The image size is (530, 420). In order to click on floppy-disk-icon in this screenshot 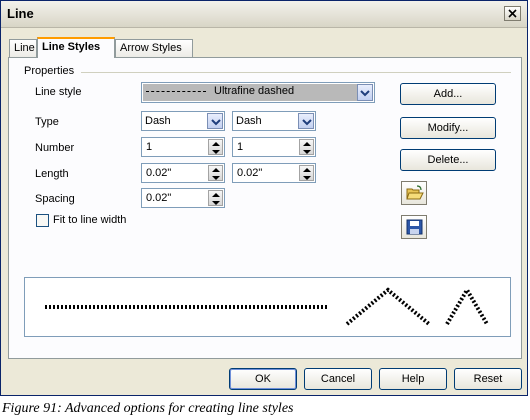, I will do `click(414, 227)`.